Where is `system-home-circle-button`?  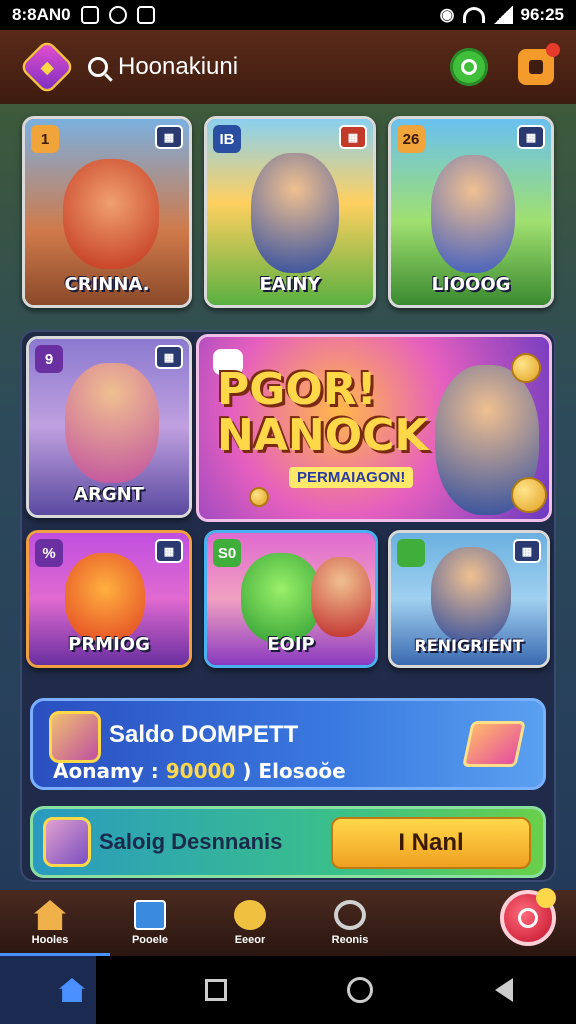 system-home-circle-button is located at coordinates (360, 990).